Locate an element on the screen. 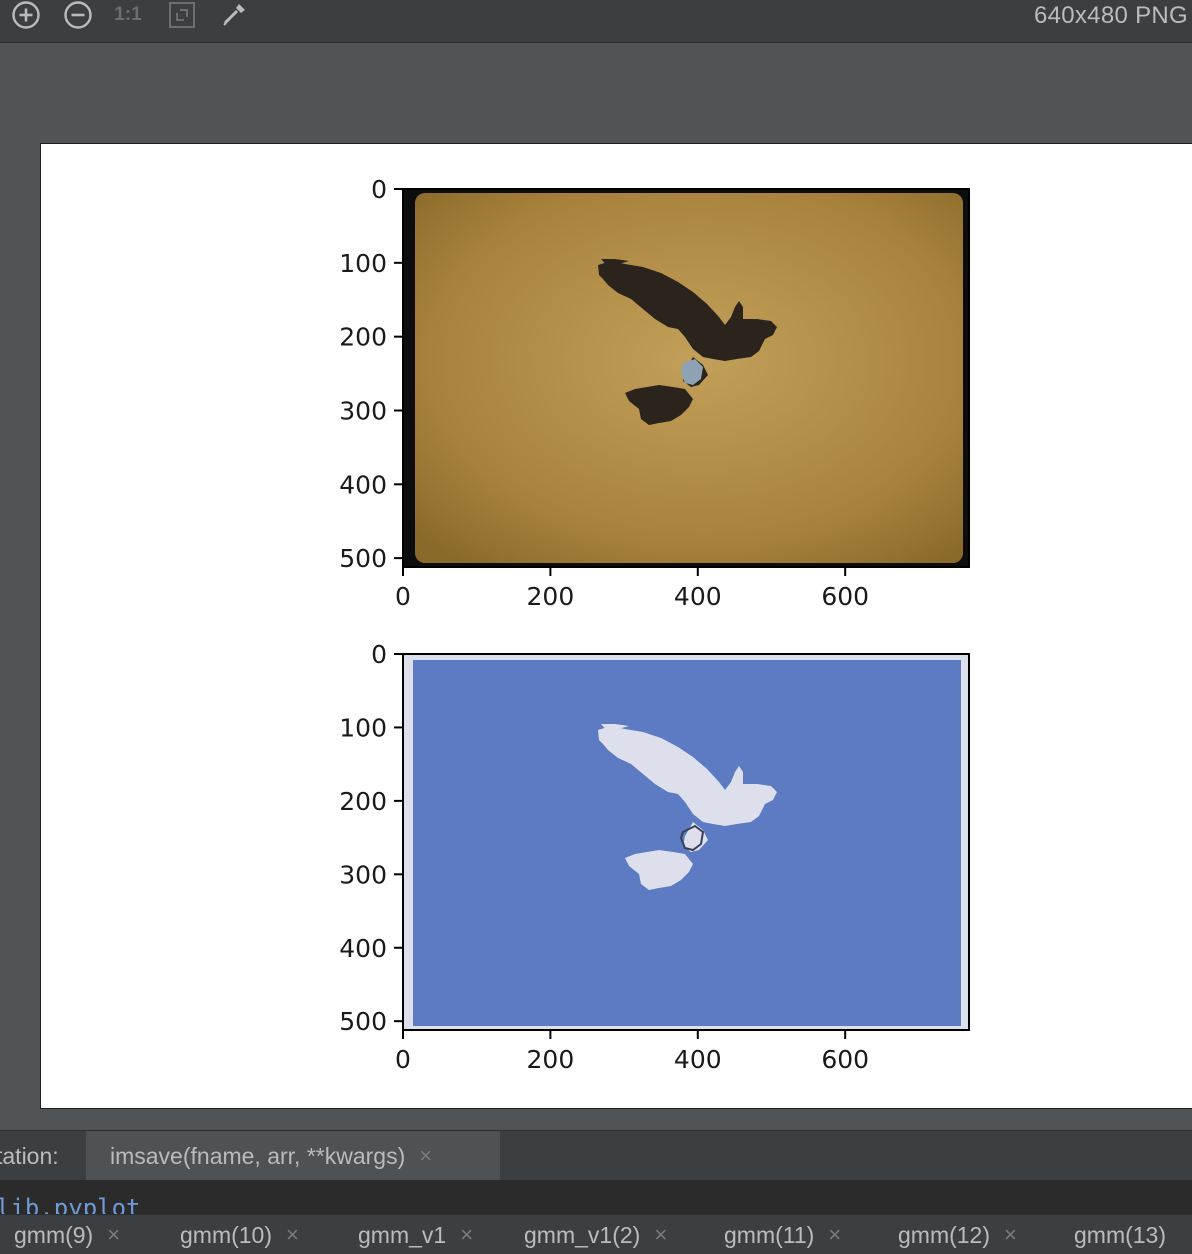 The width and height of the screenshot is (1192, 1254). documentation-tab-label: imsave(fname, arr, **kwargs) is located at coordinates (258, 1155).